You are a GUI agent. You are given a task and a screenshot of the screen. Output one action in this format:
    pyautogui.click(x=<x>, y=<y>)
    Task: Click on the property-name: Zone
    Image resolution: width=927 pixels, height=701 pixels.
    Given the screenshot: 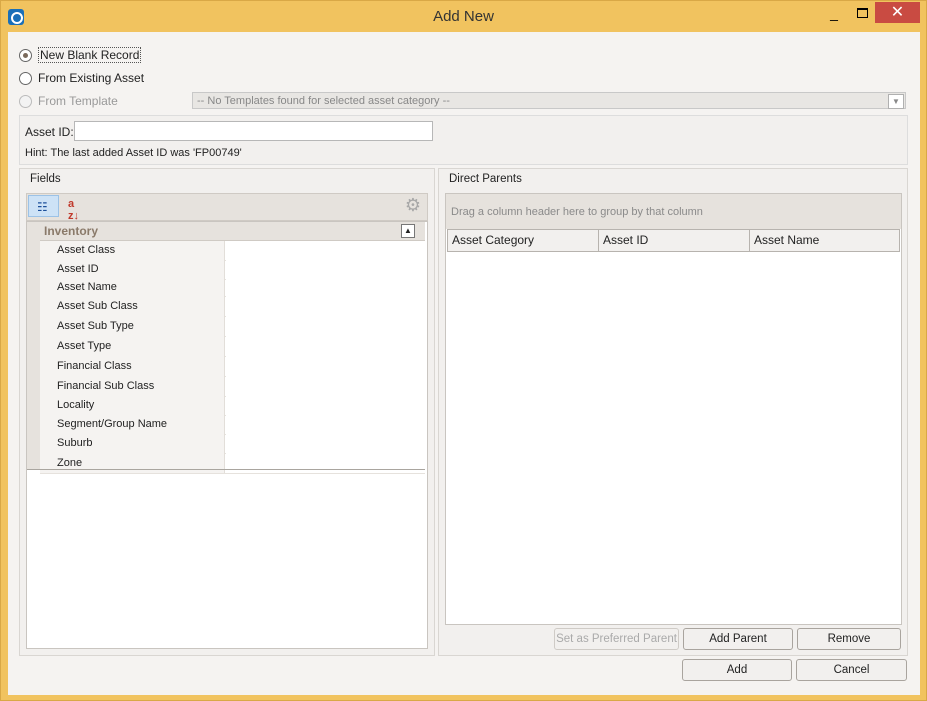 What is the action you would take?
    pyautogui.click(x=132, y=463)
    